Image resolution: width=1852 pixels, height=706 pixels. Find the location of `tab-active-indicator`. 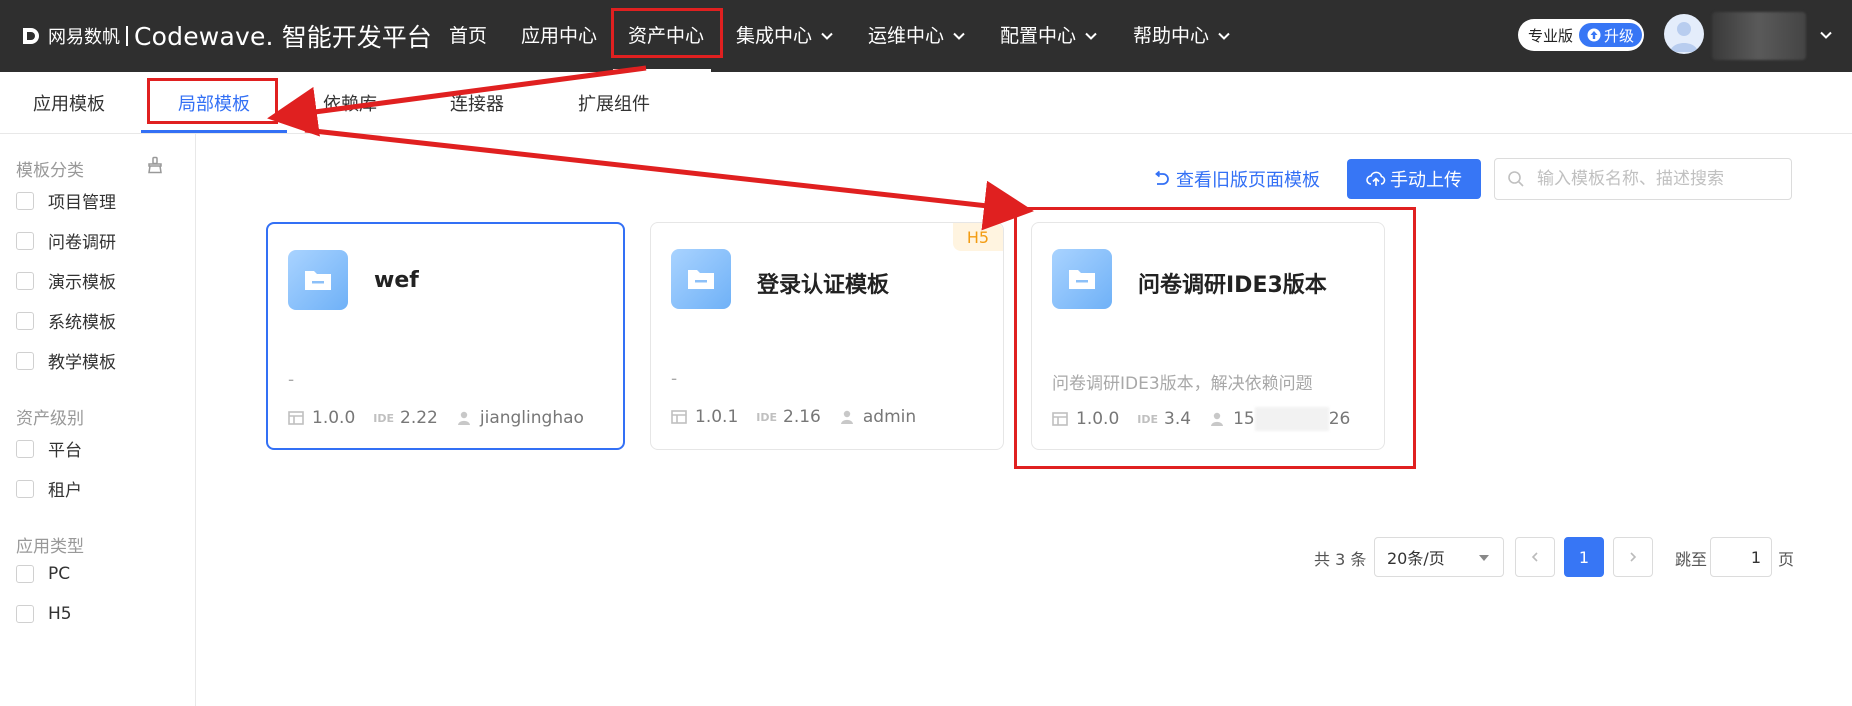

tab-active-indicator is located at coordinates (214, 131).